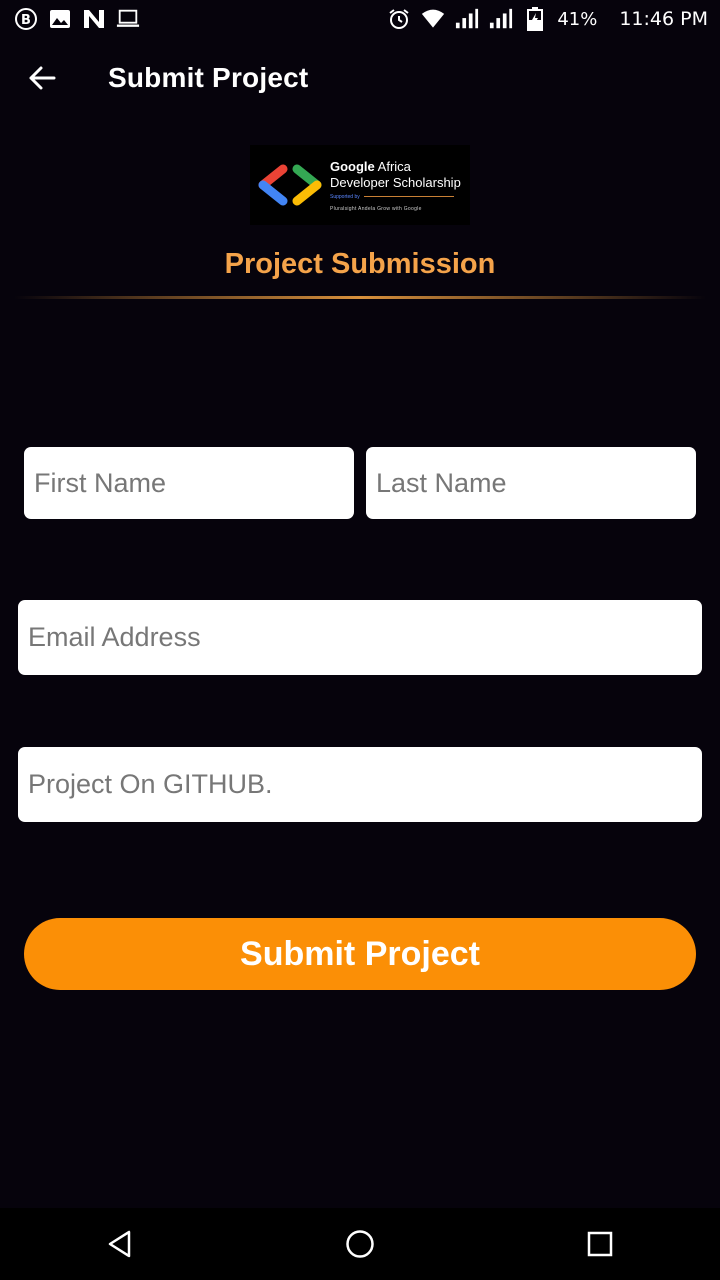 Image resolution: width=720 pixels, height=1280 pixels. I want to click on app-bar-title: Submit Project, so click(208, 77).